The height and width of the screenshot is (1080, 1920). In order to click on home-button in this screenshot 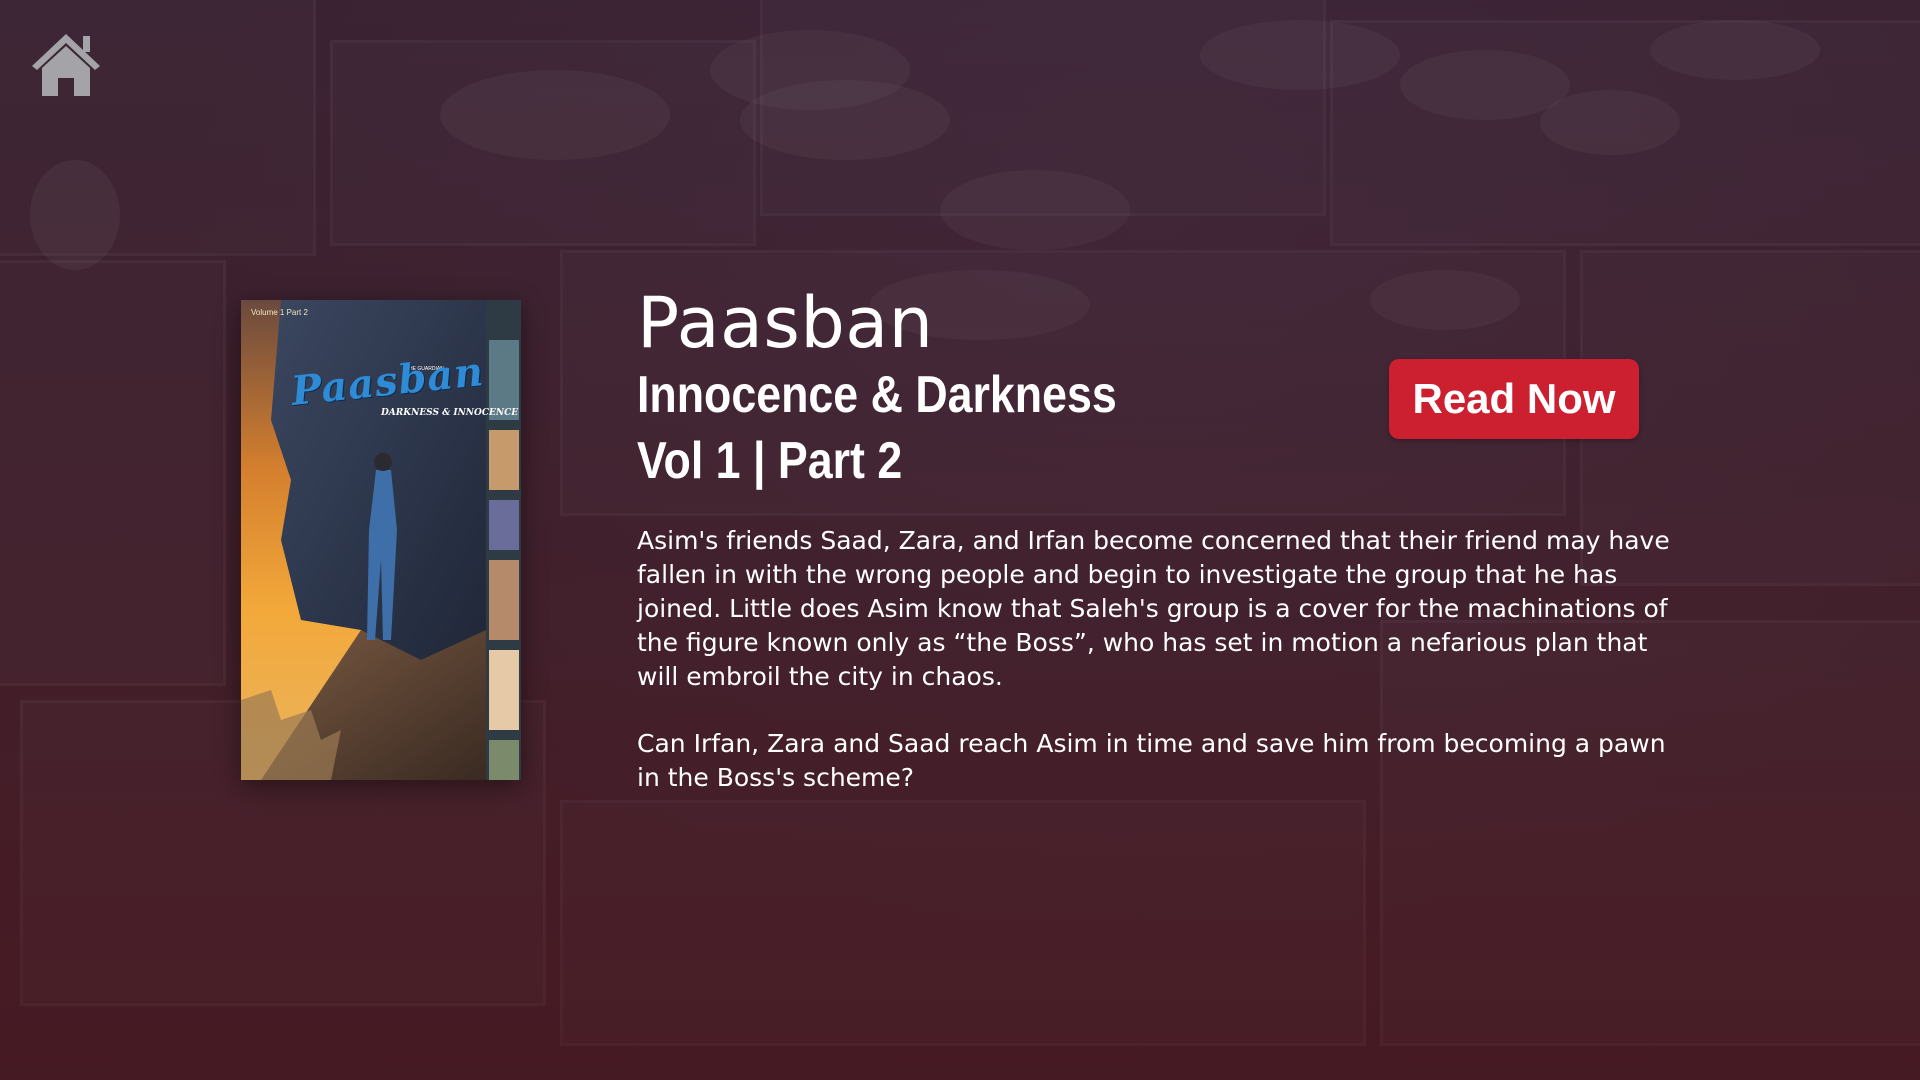, I will do `click(66, 64)`.